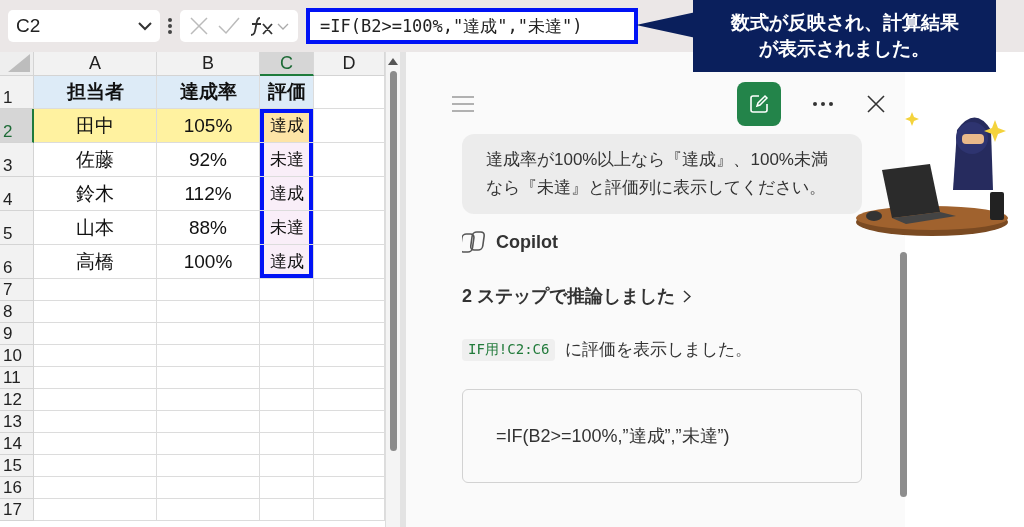 This screenshot has width=1024, height=527. I want to click on table-cell: 112%, so click(208, 194).